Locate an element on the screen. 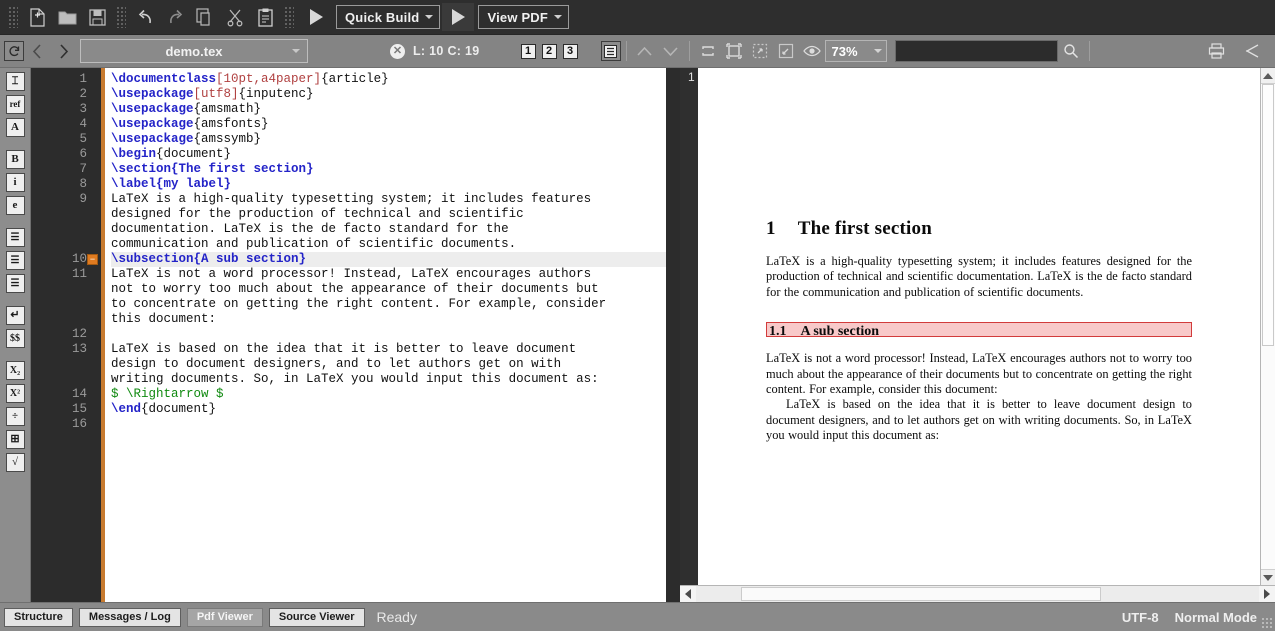  code-token: [utf8] is located at coordinates (216, 94).